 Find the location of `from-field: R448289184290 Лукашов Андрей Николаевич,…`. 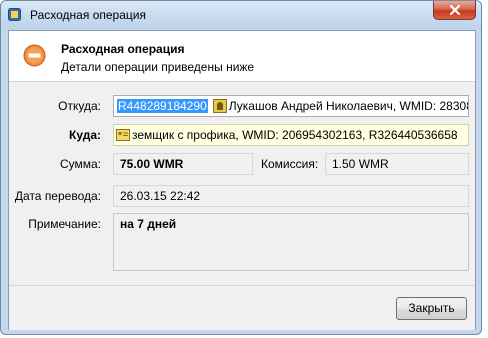

from-field: R448289184290 Лукашов Андрей Николаевич,… is located at coordinates (291, 106).